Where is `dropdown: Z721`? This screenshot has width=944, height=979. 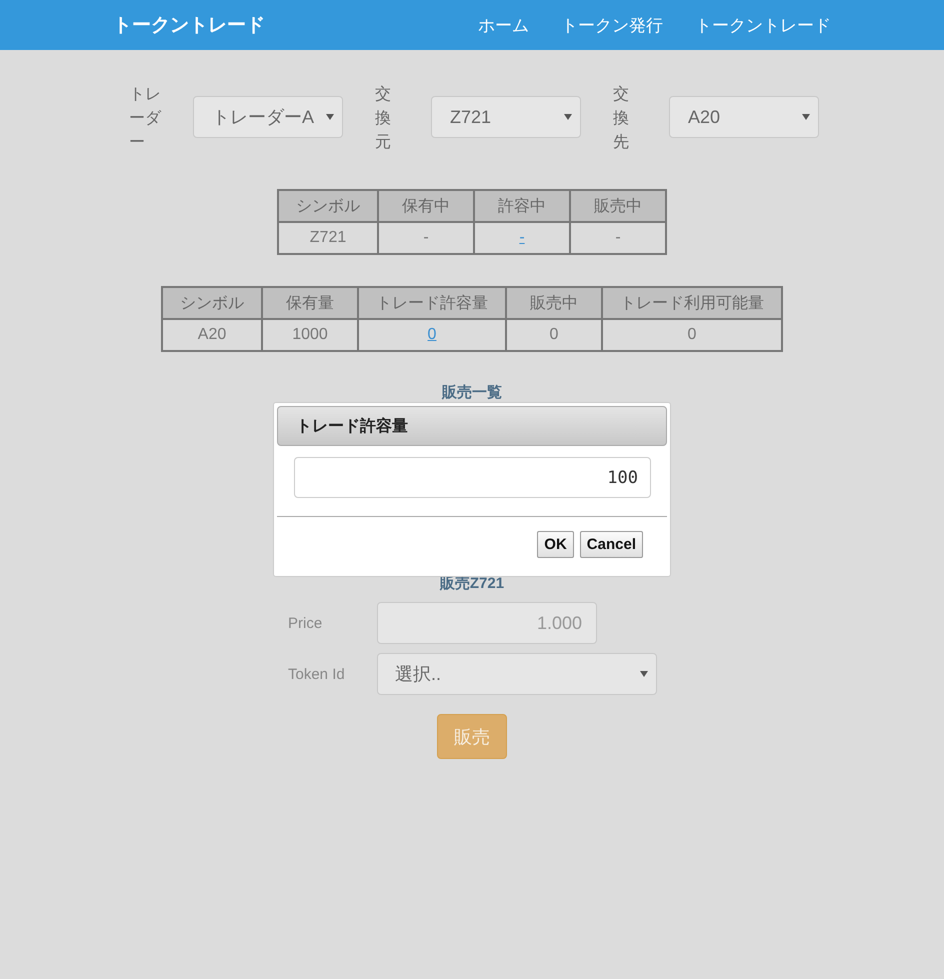
dropdown: Z721 is located at coordinates (506, 117).